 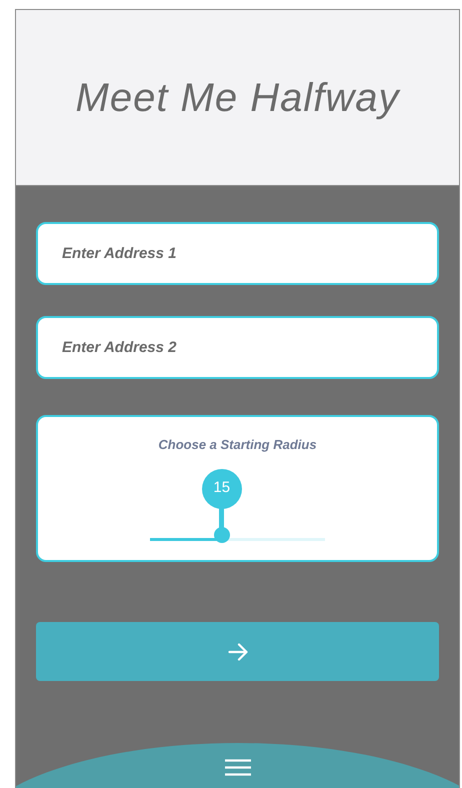 I want to click on address-field: Enter Address 1, so click(x=237, y=253).